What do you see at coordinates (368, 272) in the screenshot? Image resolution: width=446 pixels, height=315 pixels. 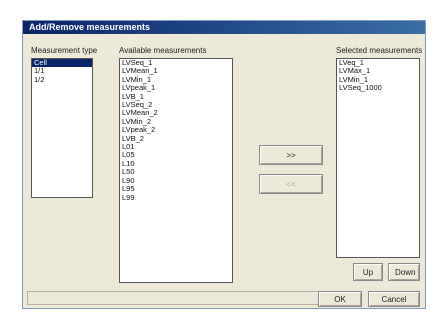 I see `move-up-button: Up` at bounding box center [368, 272].